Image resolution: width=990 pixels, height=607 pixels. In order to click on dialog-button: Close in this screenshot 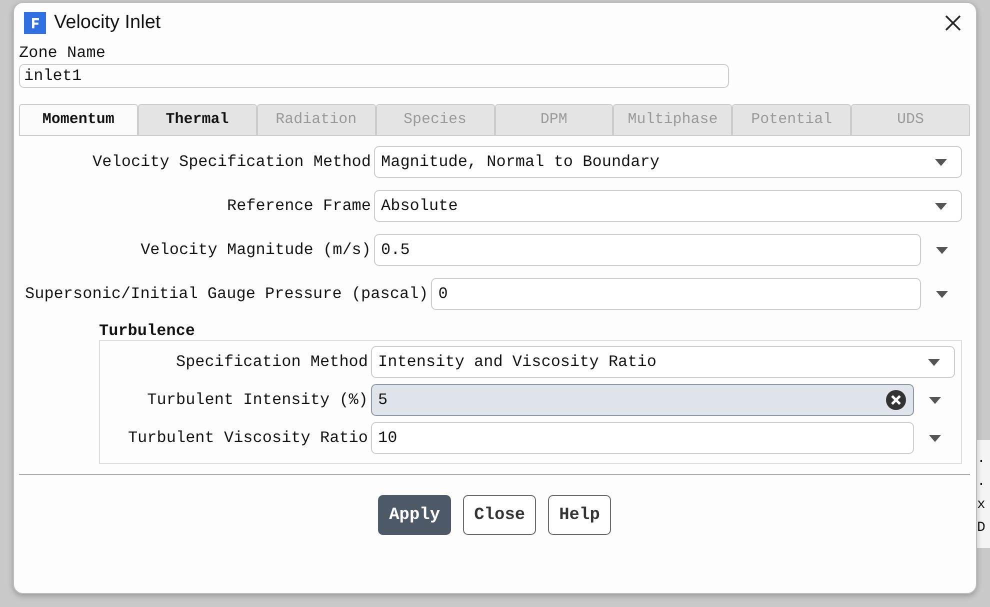, I will do `click(499, 515)`.